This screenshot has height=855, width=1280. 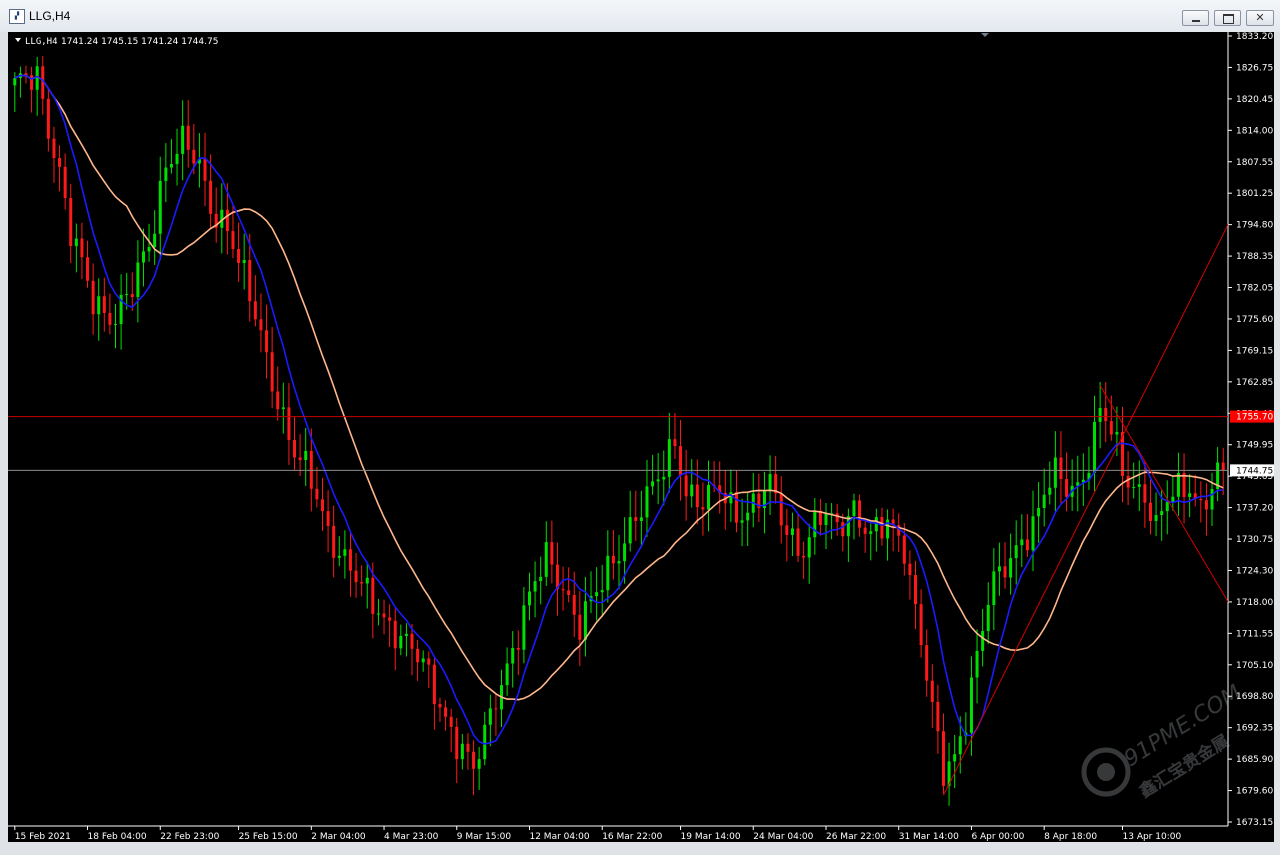 What do you see at coordinates (1254, 634) in the screenshot?
I see `price-tick-label: 1711.55` at bounding box center [1254, 634].